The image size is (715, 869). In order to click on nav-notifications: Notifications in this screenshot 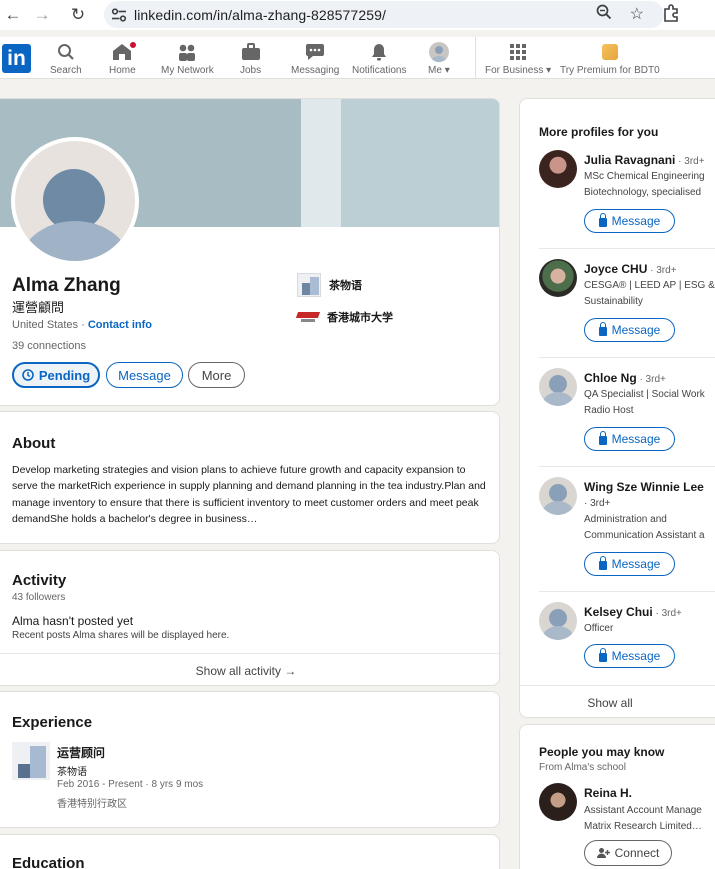, I will do `click(379, 58)`.